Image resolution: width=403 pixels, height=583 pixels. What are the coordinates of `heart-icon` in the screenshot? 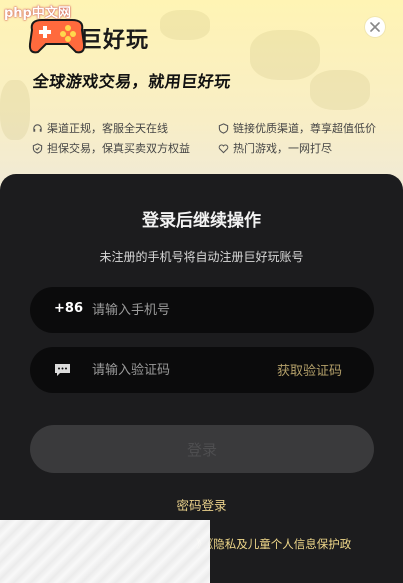 It's located at (223, 148).